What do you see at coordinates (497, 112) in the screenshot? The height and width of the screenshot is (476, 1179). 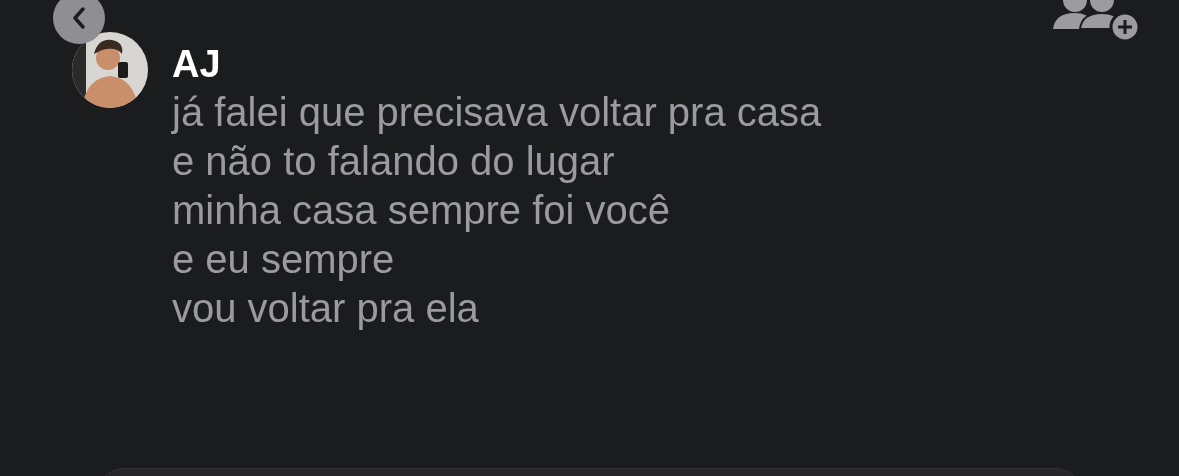 I see `message-text: já falei que precisava voltar pra casa` at bounding box center [497, 112].